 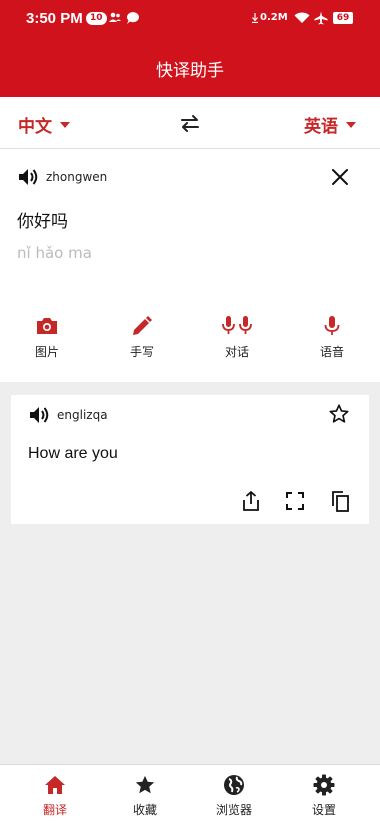 I want to click on nav-browser: 浏览器, so click(x=234, y=796).